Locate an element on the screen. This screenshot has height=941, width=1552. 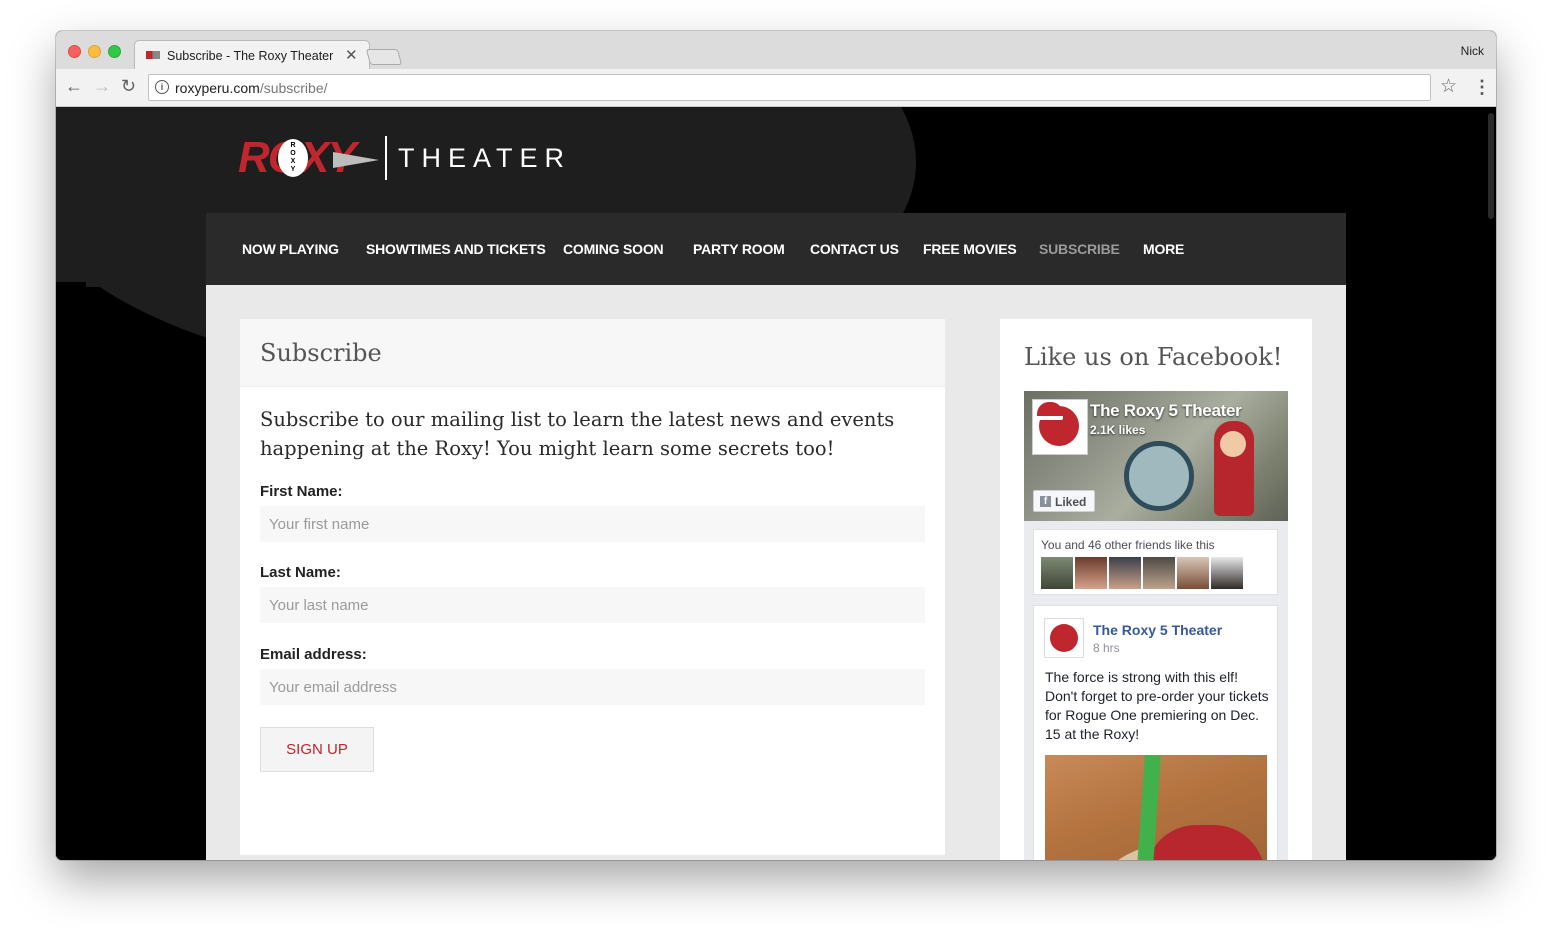
url-path: /subscribe/ is located at coordinates (293, 88).